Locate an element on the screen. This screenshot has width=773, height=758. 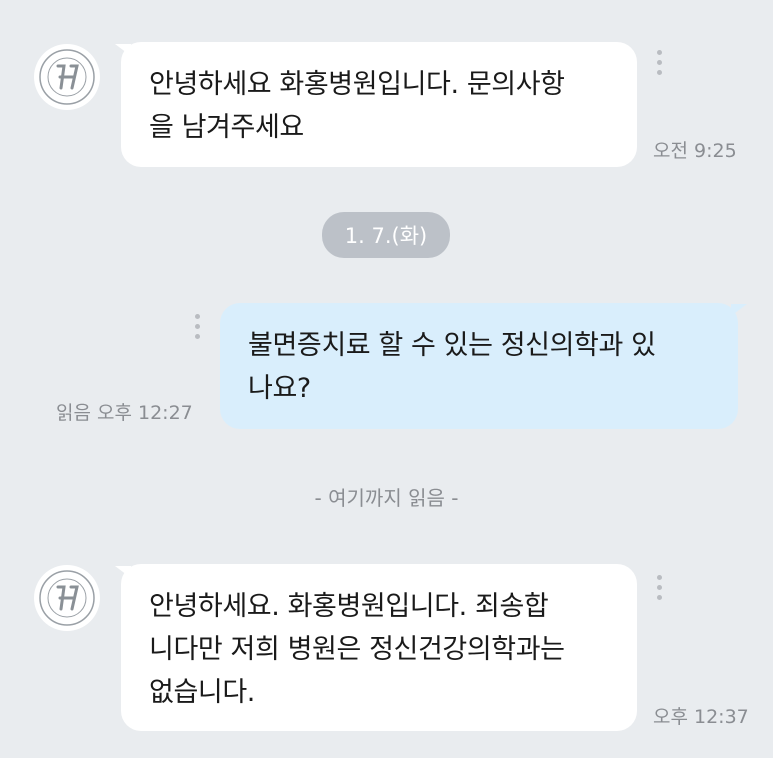
read-status-time: 읽음 오후 12:27 is located at coordinates (124, 413).